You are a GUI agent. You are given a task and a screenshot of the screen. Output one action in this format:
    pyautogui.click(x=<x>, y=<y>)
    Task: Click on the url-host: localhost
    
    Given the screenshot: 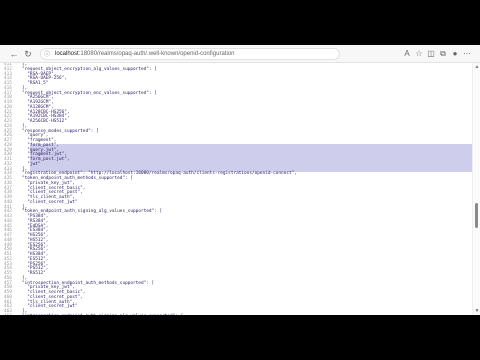 What is the action you would take?
    pyautogui.click(x=67, y=54)
    